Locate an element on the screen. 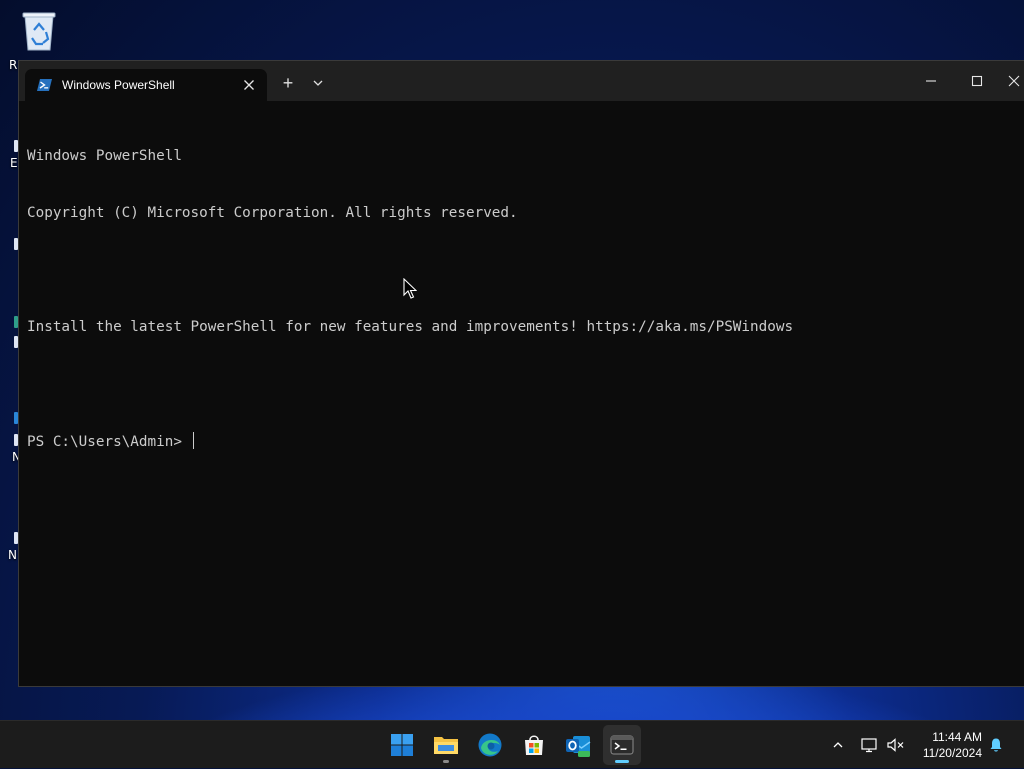  store-icon is located at coordinates (534, 745).